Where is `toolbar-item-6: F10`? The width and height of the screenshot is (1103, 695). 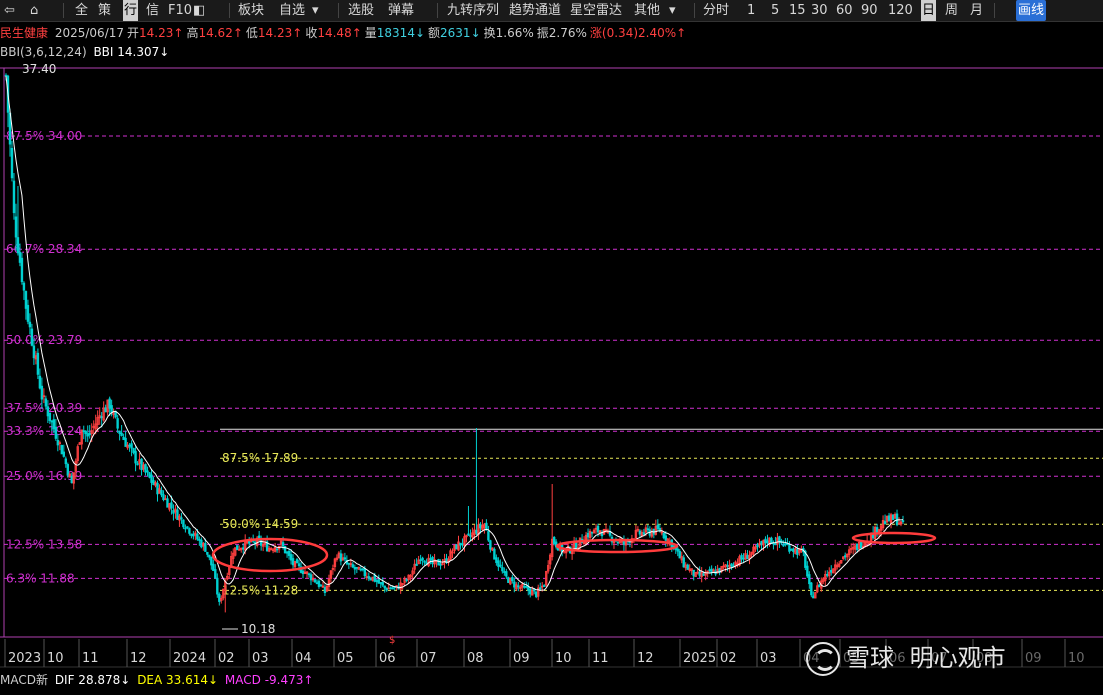
toolbar-item-6: F10 is located at coordinates (180, 10).